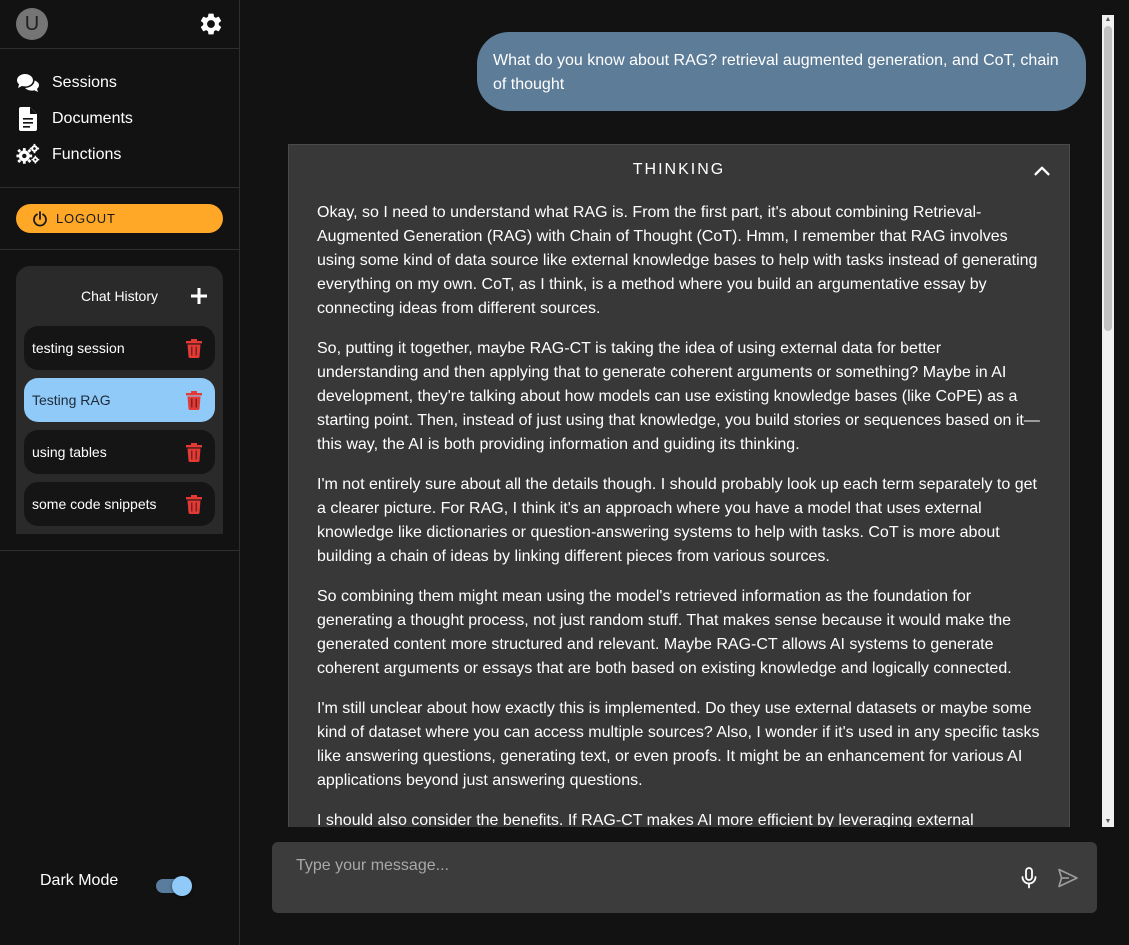 This screenshot has height=945, width=1129. I want to click on sidebar-nav: Sessions Documents Functions, so click(119, 118).